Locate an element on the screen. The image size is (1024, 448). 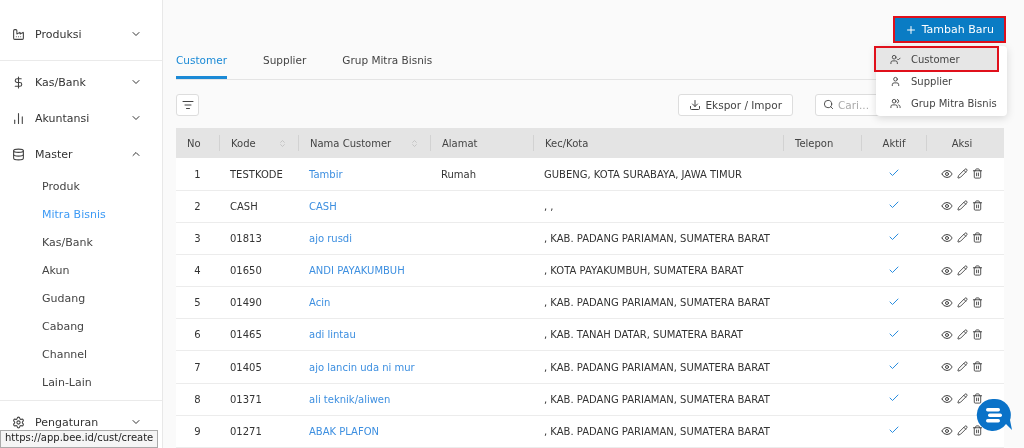
filter-icon is located at coordinates (187, 104).